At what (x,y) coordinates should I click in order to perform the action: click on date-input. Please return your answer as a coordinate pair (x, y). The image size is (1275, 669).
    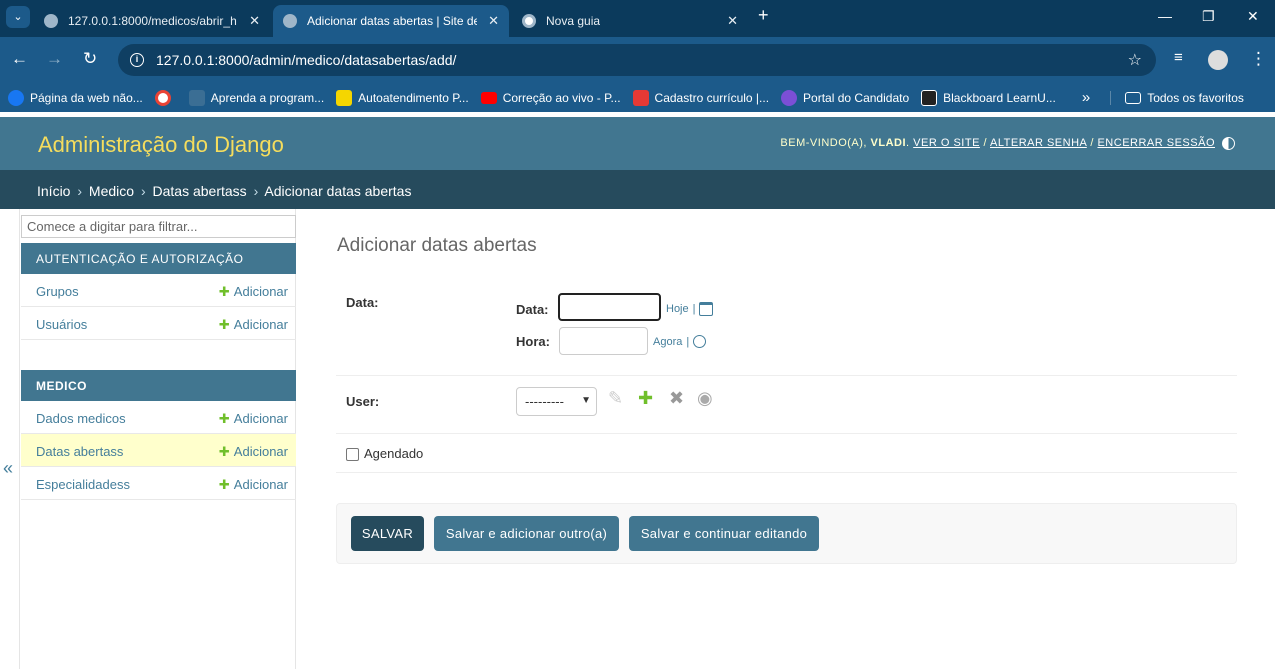
    Looking at the image, I should click on (609, 307).